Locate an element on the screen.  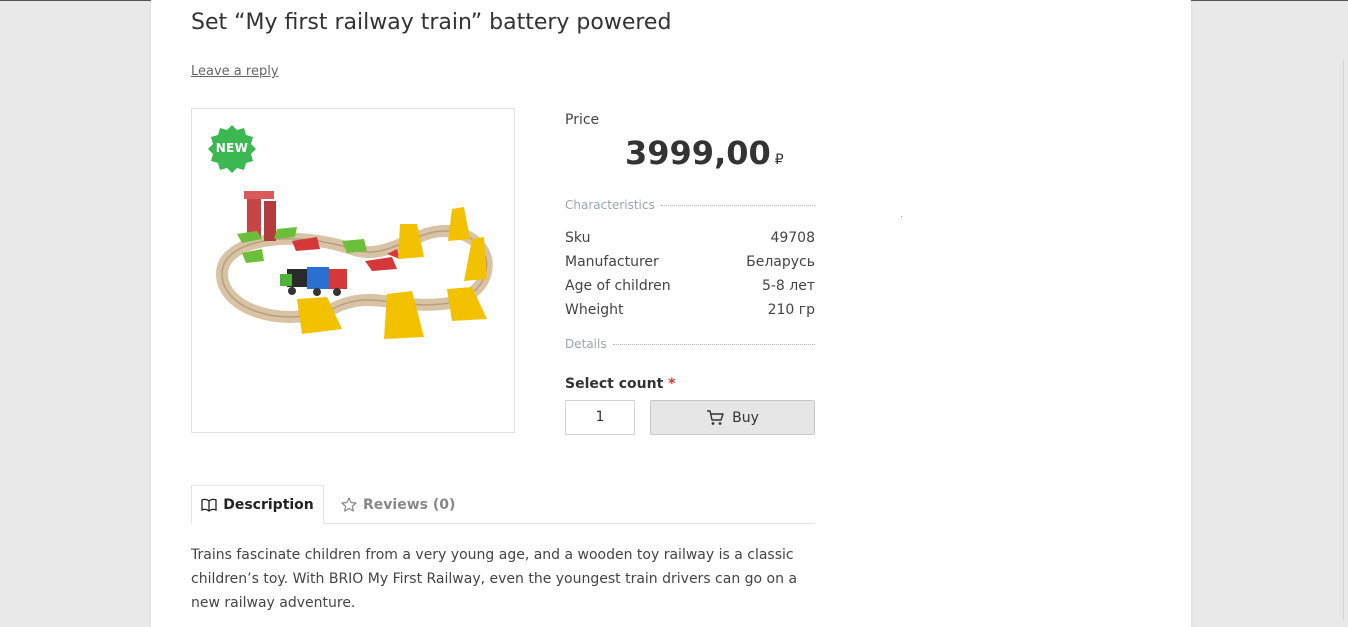
tab-description-label: Description is located at coordinates (268, 505).